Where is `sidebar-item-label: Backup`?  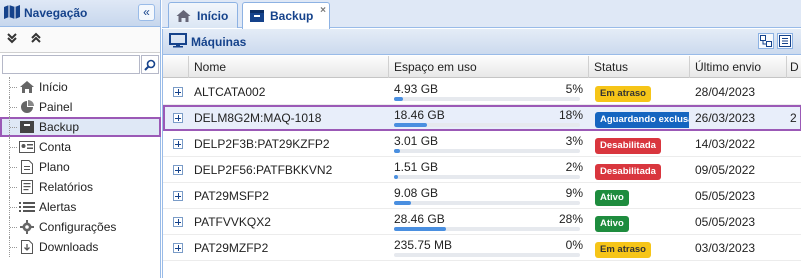
sidebar-item-label: Backup is located at coordinates (59, 127).